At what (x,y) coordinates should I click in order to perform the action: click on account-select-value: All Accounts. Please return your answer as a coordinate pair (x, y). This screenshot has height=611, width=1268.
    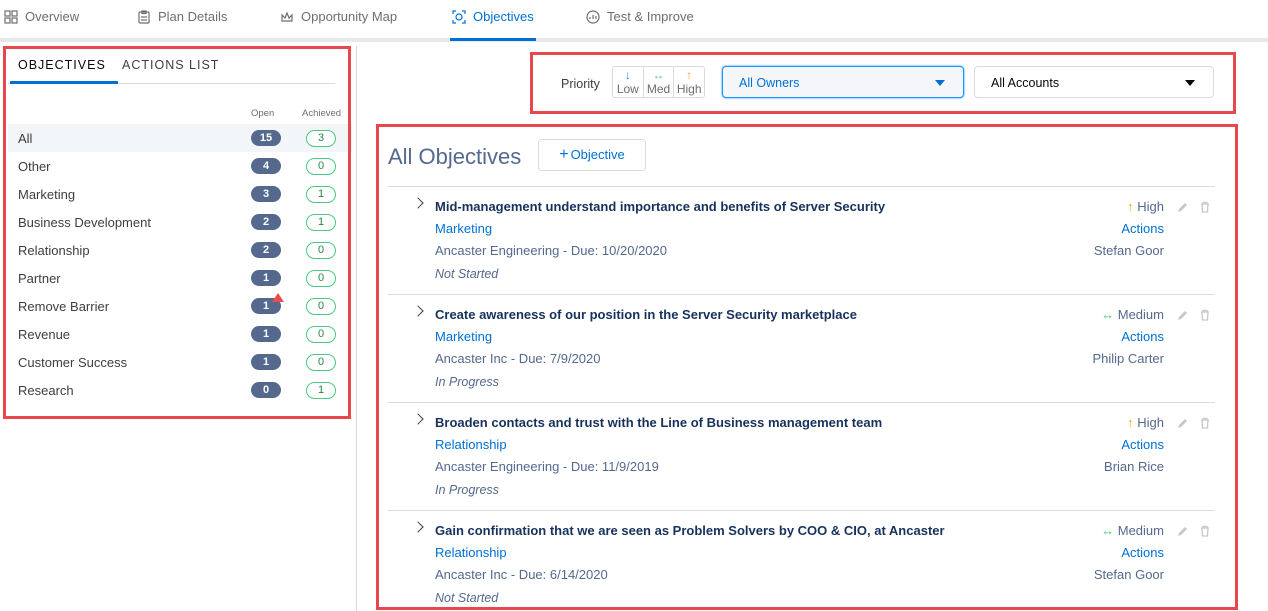
    Looking at the image, I should click on (1025, 83).